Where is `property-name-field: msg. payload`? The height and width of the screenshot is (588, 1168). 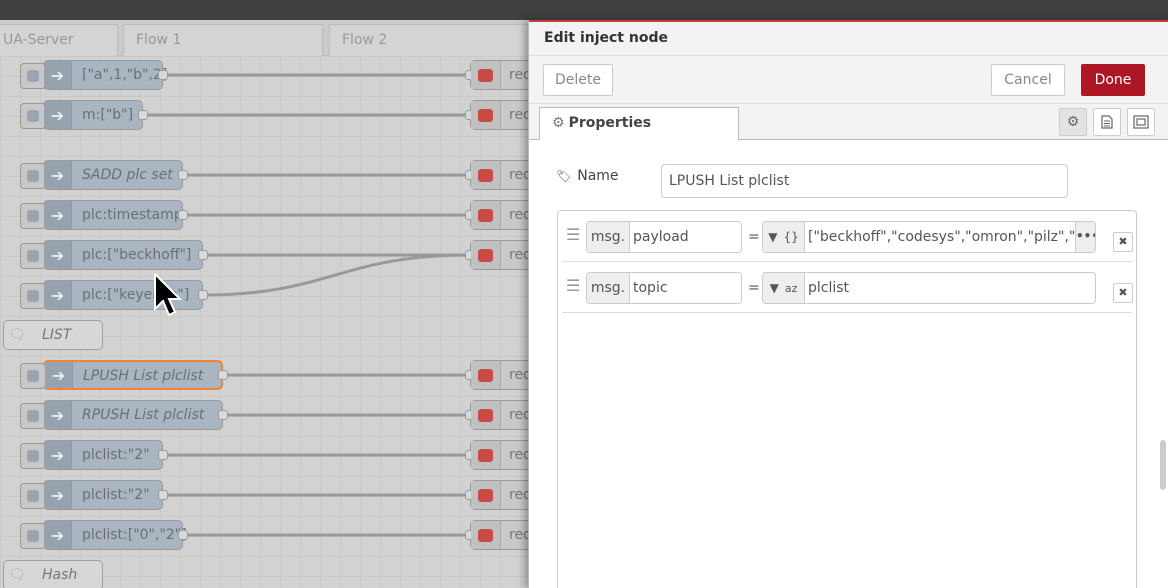 property-name-field: msg. payload is located at coordinates (664, 237).